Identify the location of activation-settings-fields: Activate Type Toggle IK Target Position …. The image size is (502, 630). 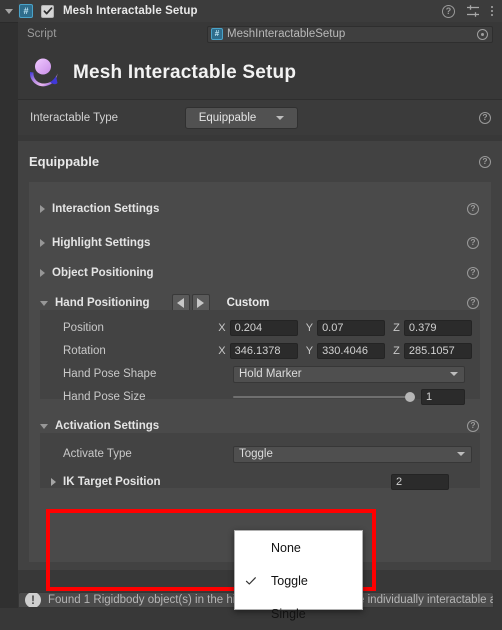
(260, 461).